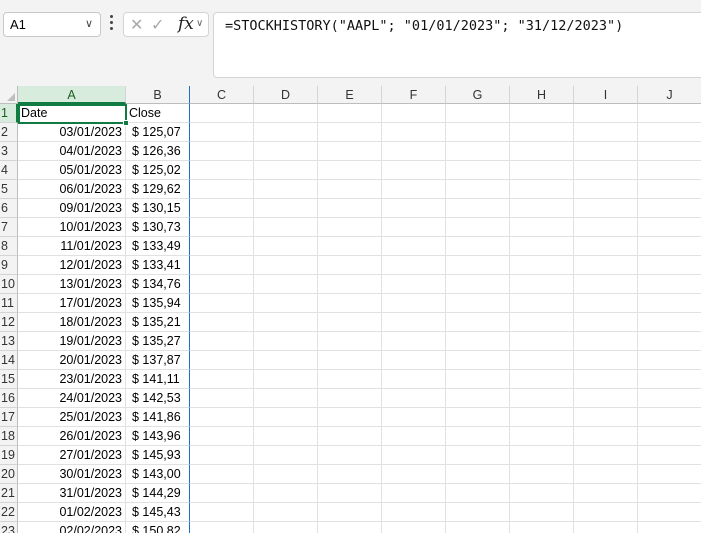 This screenshot has width=701, height=533. What do you see at coordinates (158, 189) in the screenshot?
I see `close-price-cell: $ 129,62` at bounding box center [158, 189].